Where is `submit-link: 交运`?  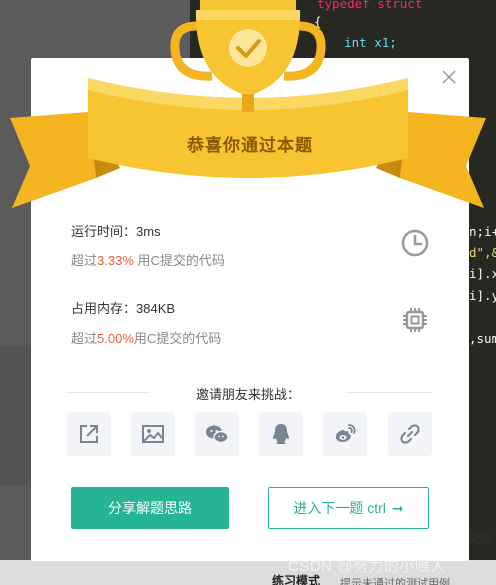 submit-link: 交运 is located at coordinates (480, 538).